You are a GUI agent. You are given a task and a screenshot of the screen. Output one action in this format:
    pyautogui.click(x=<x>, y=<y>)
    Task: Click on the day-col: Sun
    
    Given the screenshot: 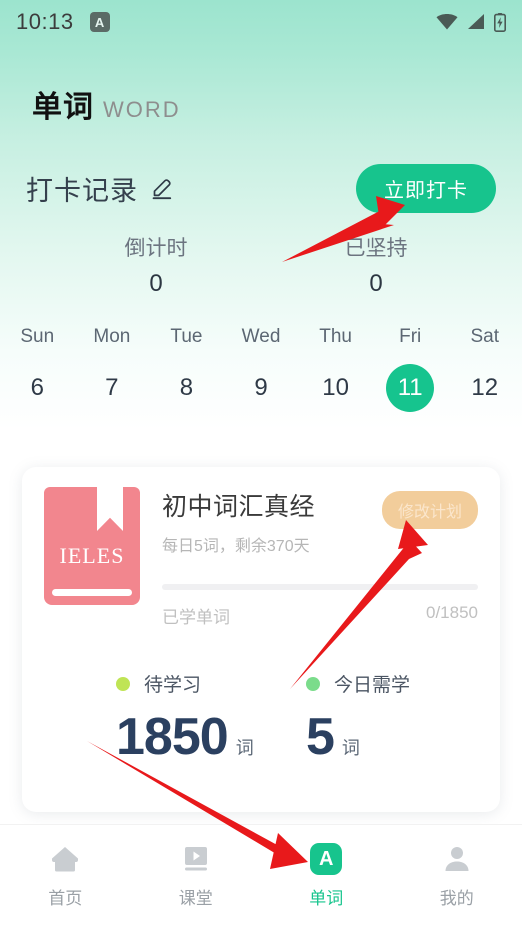 What is the action you would take?
    pyautogui.click(x=37, y=337)
    